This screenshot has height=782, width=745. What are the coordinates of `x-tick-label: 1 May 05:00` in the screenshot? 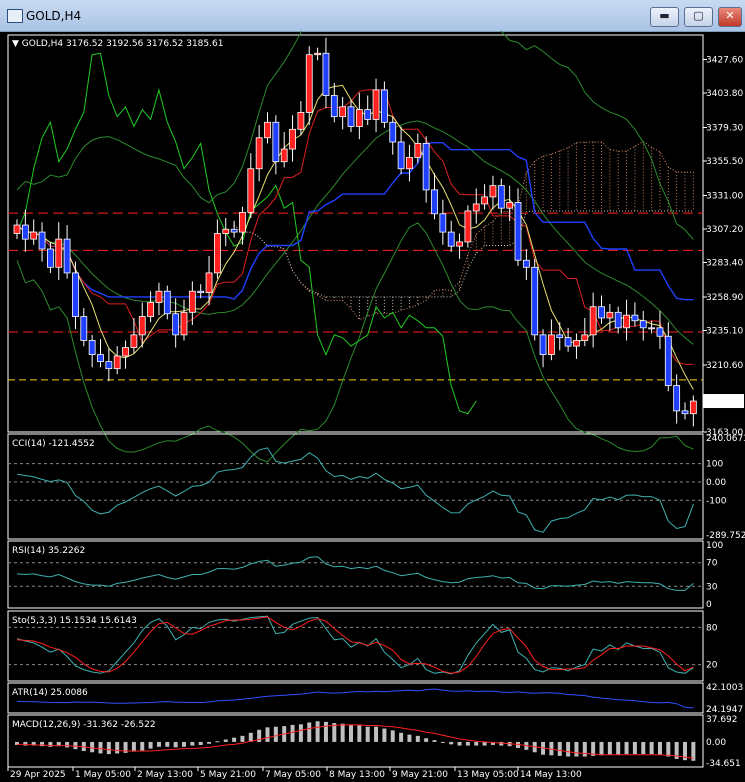 It's located at (103, 775).